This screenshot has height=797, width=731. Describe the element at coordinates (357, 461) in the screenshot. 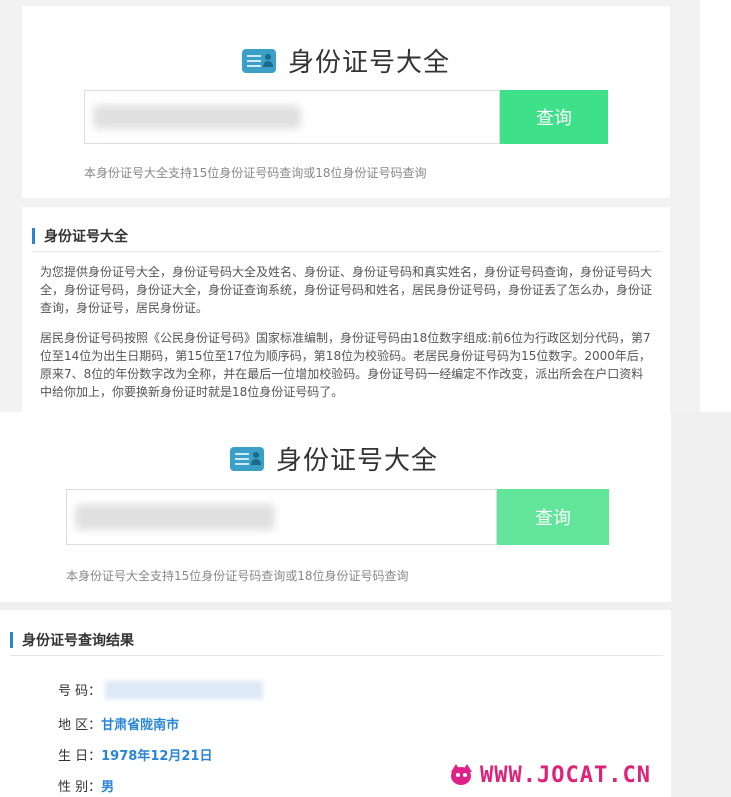

I see `second-page-title: 身份证号大全` at that location.